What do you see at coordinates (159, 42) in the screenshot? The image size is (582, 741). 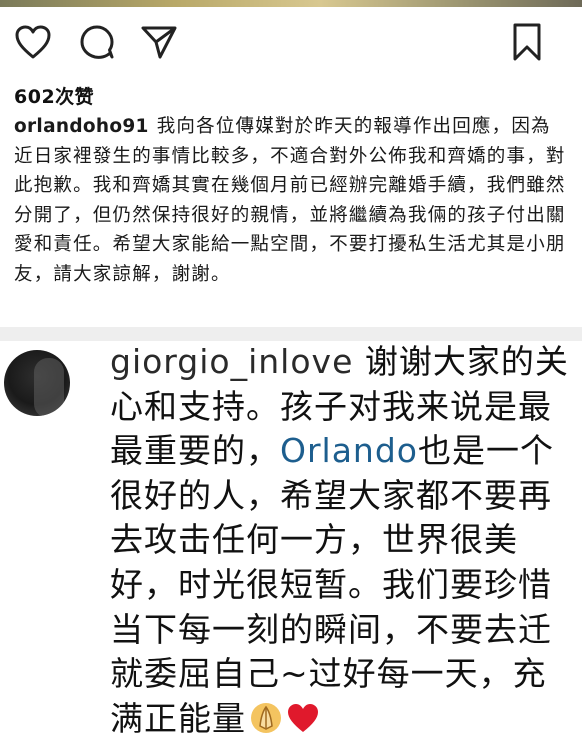 I see `paper-plane-icon` at bounding box center [159, 42].